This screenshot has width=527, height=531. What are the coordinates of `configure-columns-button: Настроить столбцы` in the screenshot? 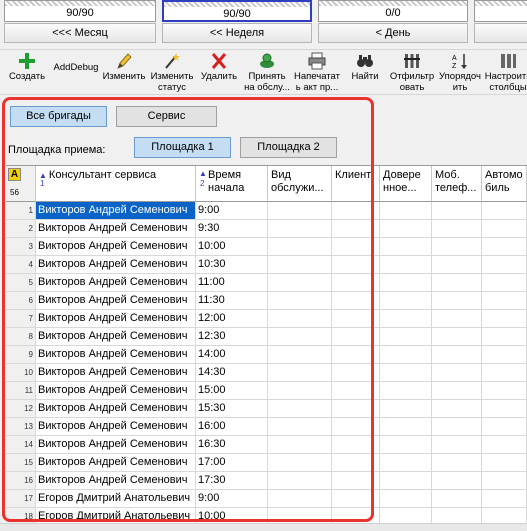 It's located at (505, 73).